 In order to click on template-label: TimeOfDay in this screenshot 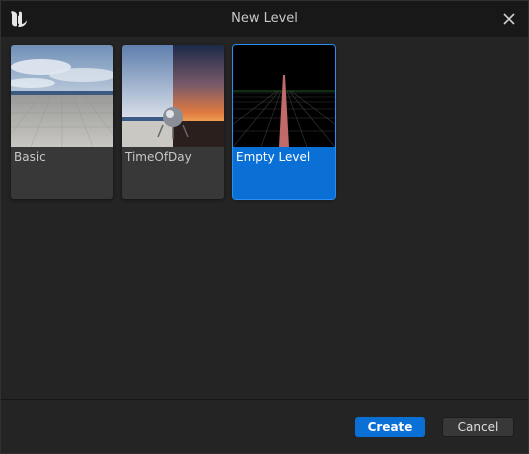, I will do `click(158, 157)`.